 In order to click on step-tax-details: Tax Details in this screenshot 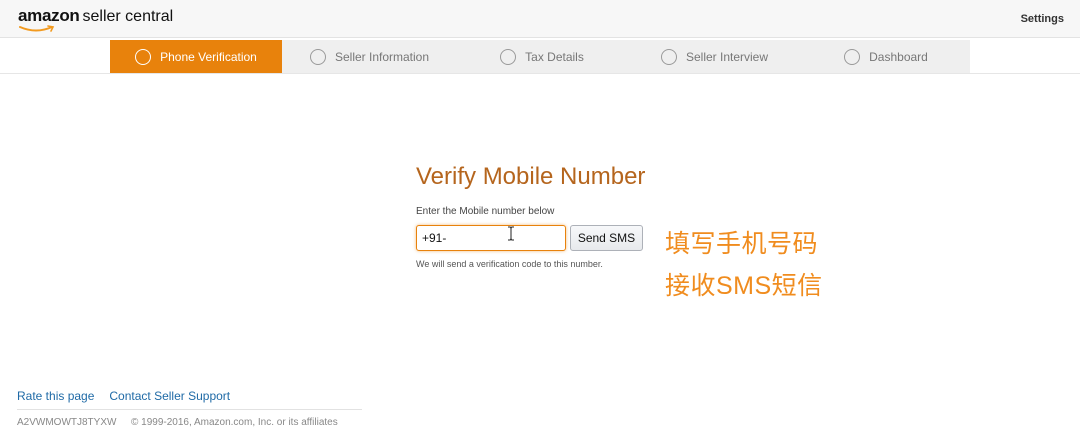, I will do `click(542, 56)`.